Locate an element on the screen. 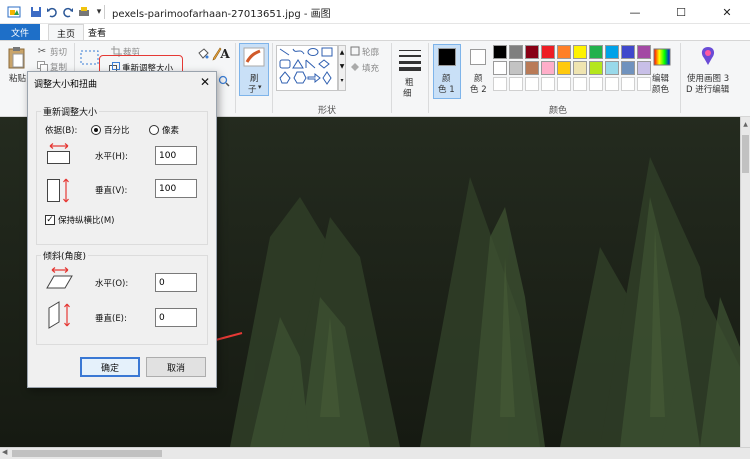 This screenshot has height=459, width=750. skew-vertical-input is located at coordinates (176, 317).